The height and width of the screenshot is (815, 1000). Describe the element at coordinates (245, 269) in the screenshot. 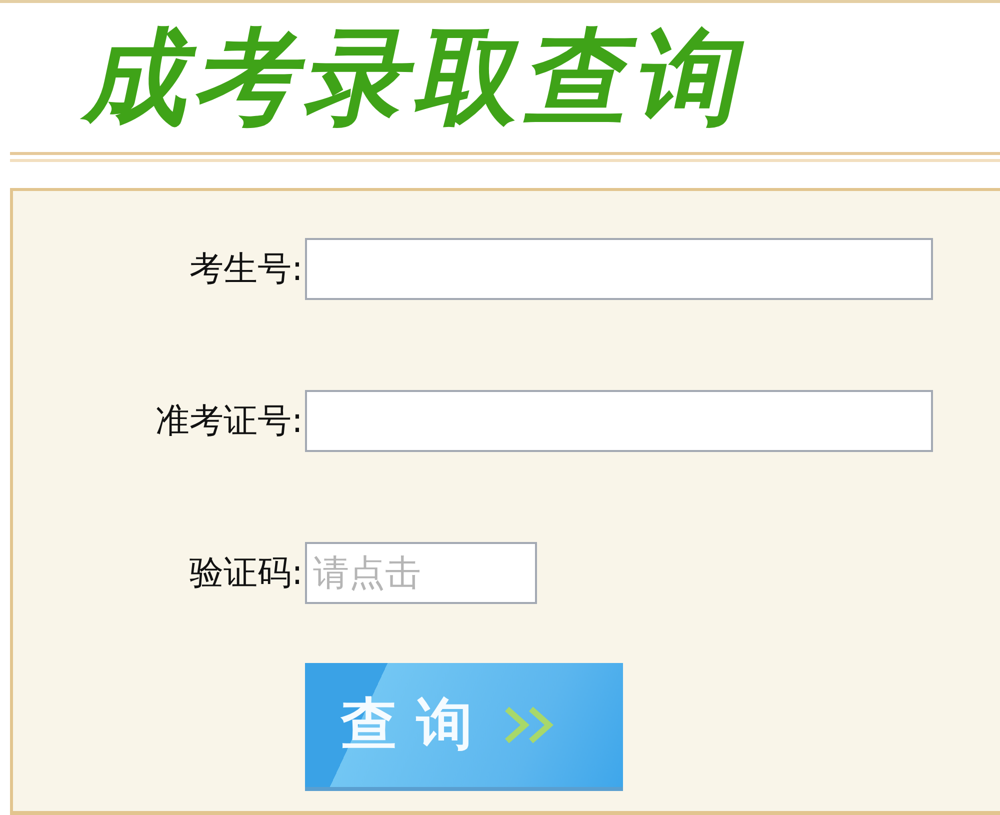

I see `field-label: 考生号:` at that location.